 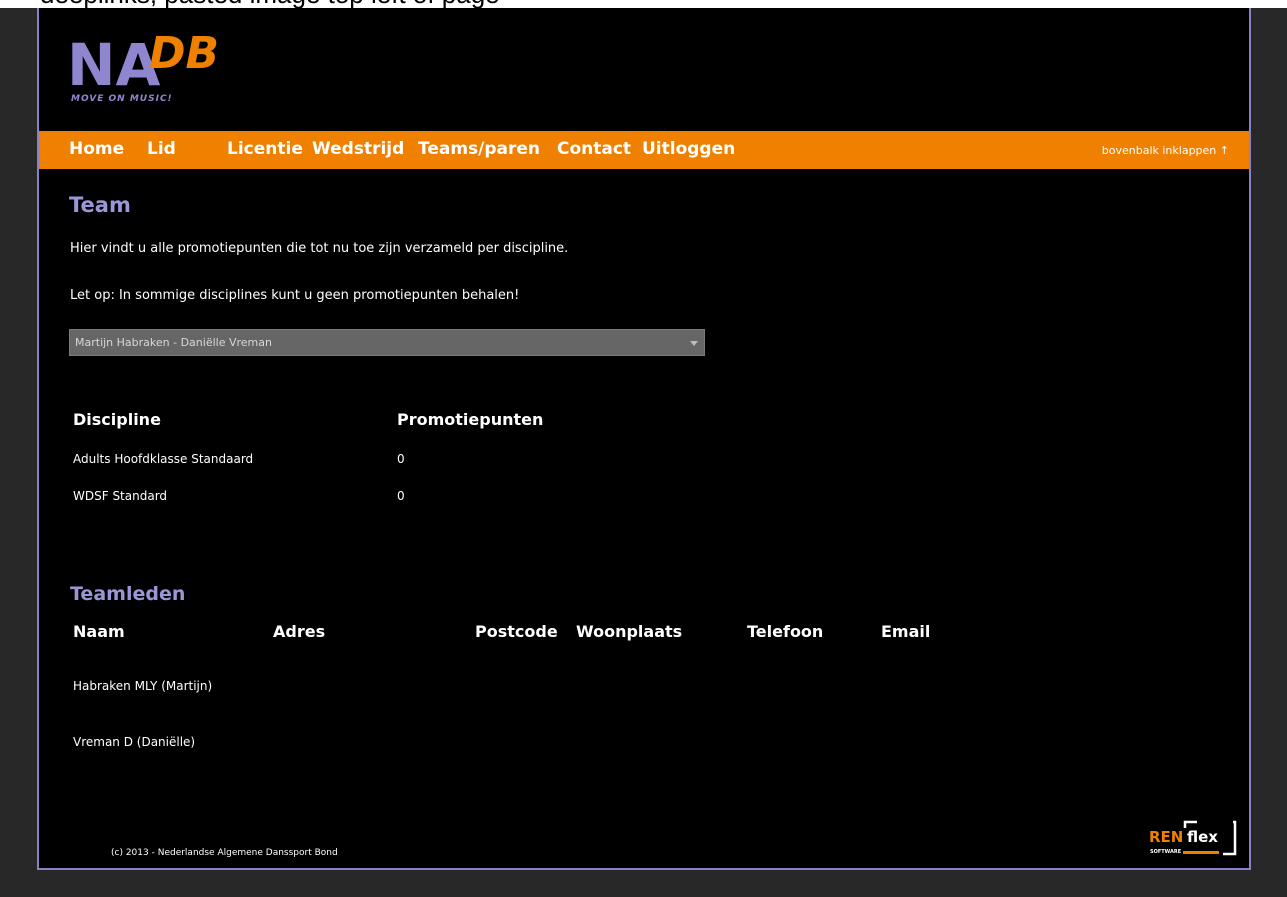 What do you see at coordinates (694, 343) in the screenshot?
I see `chevron-down-icon` at bounding box center [694, 343].